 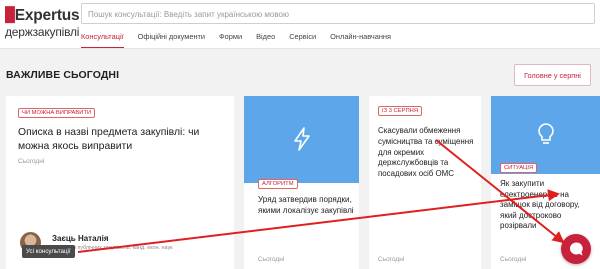 I want to click on logo: █Expertus: держзакупівлі, so click(x=45, y=22).